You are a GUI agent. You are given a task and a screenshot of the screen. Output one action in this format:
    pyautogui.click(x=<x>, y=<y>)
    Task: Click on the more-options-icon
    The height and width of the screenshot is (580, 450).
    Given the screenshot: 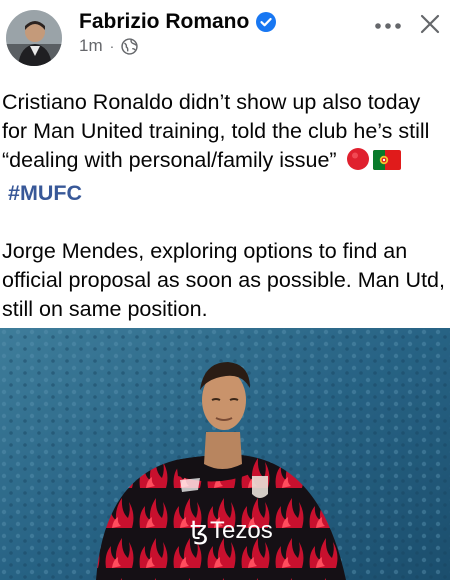 What is the action you would take?
    pyautogui.click(x=388, y=26)
    